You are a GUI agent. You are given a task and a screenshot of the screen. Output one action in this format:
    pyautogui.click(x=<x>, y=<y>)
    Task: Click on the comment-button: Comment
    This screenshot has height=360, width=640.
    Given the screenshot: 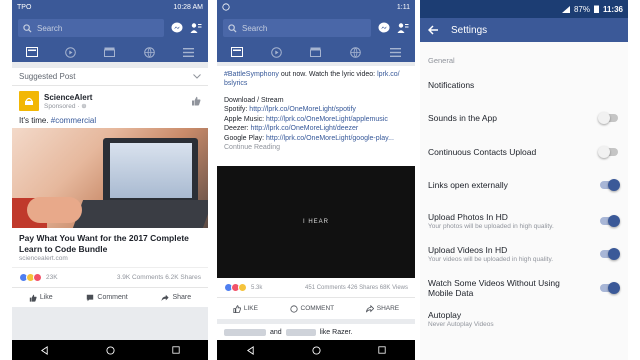 What is the action you would take?
    pyautogui.click(x=107, y=298)
    